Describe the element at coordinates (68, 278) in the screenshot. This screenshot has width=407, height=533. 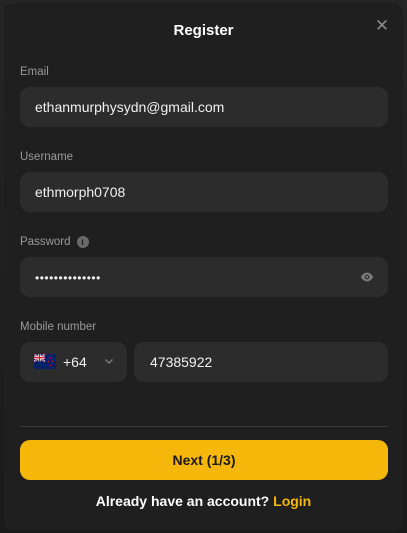
I see `password-value: ••••••••••••••` at that location.